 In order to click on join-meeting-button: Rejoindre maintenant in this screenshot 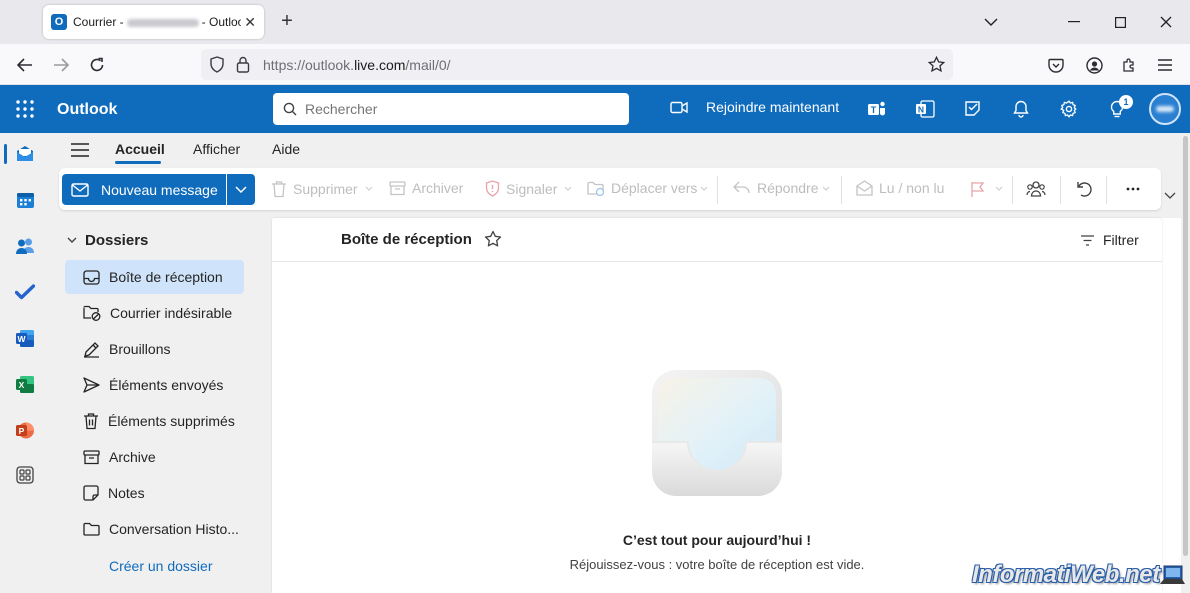, I will do `click(754, 107)`.